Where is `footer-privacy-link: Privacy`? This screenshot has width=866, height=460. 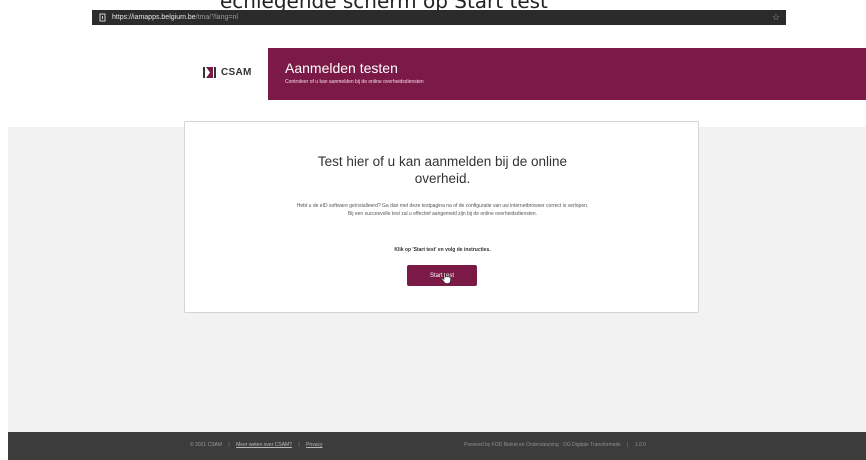 footer-privacy-link: Privacy is located at coordinates (314, 445).